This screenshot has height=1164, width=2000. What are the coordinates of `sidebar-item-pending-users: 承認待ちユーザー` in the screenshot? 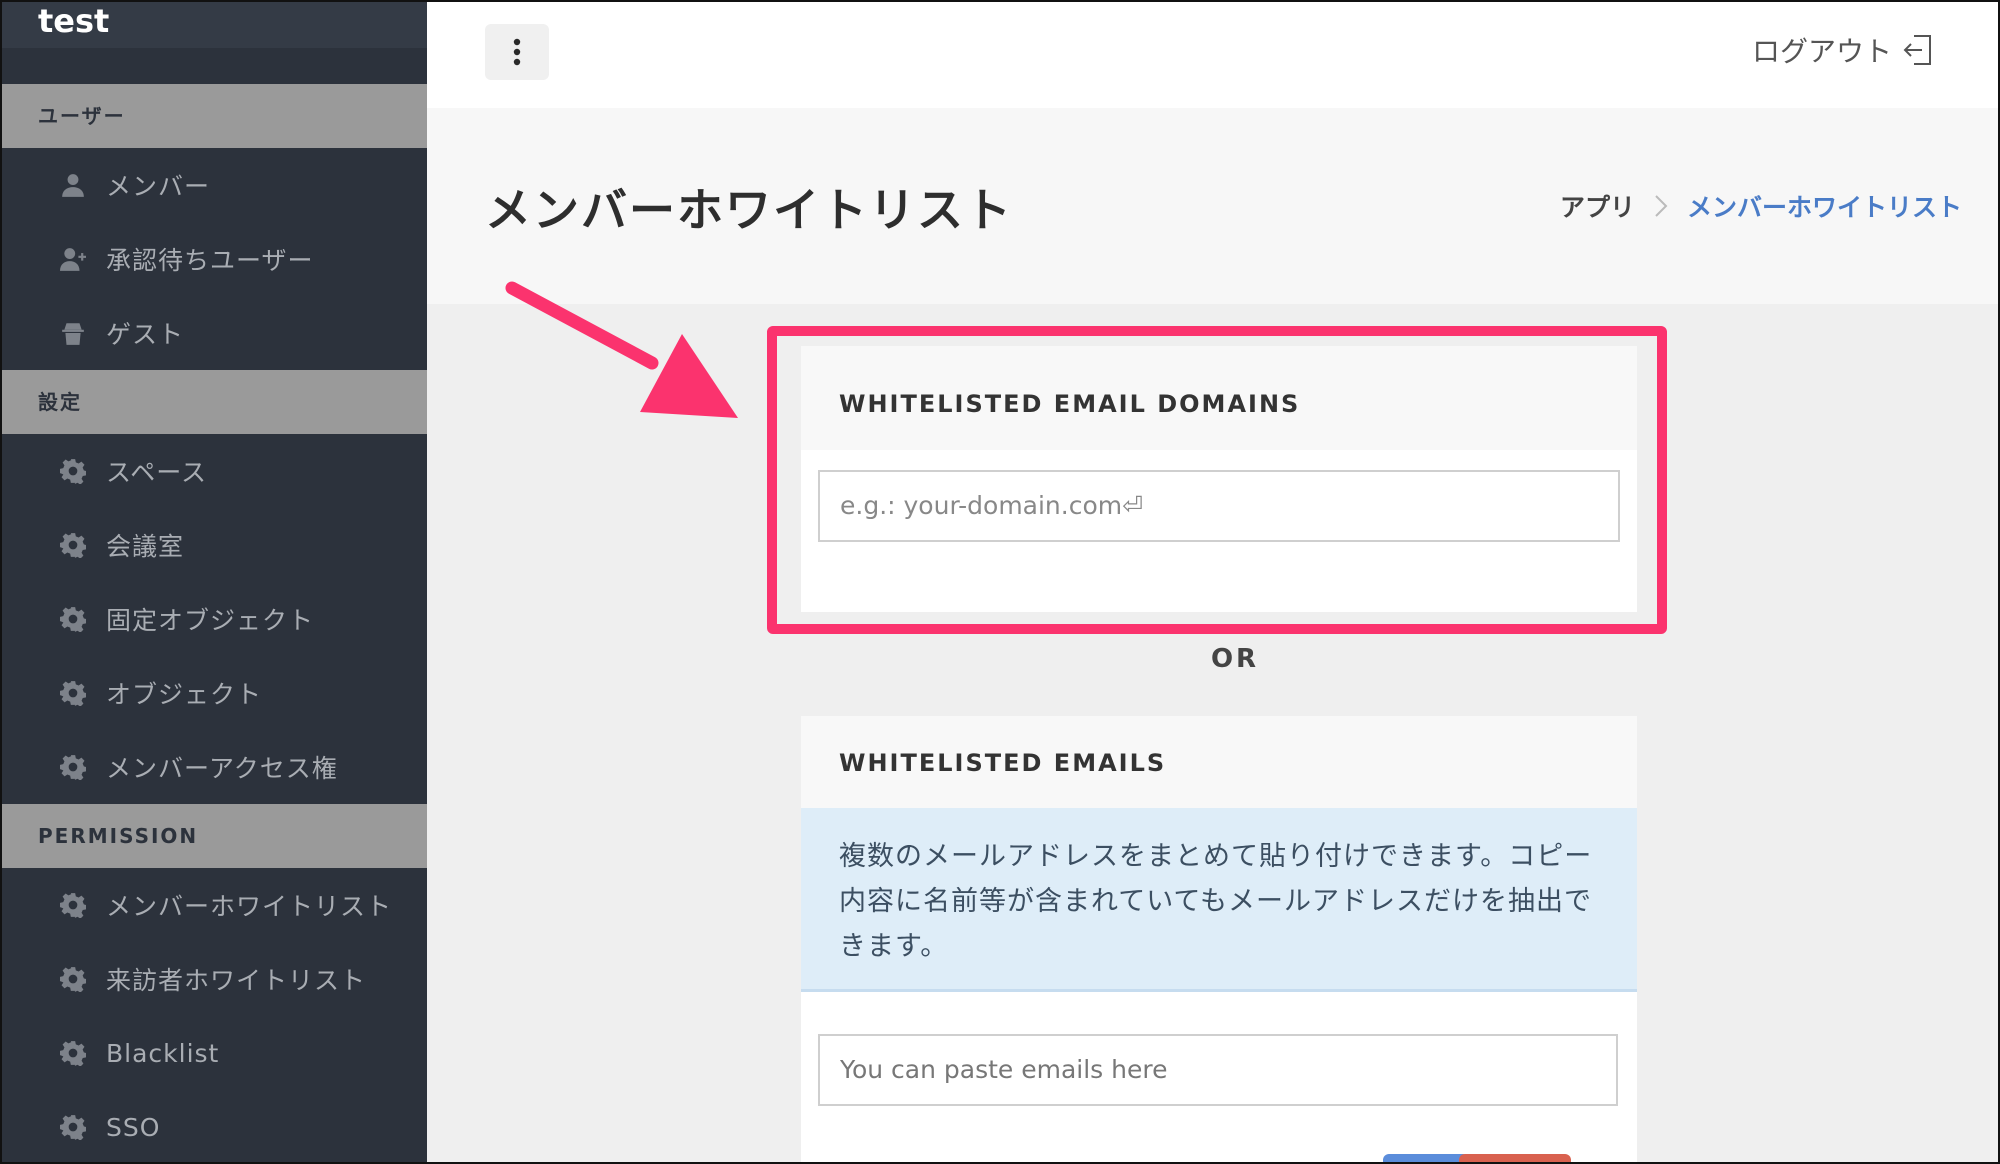 It's located at (214, 259).